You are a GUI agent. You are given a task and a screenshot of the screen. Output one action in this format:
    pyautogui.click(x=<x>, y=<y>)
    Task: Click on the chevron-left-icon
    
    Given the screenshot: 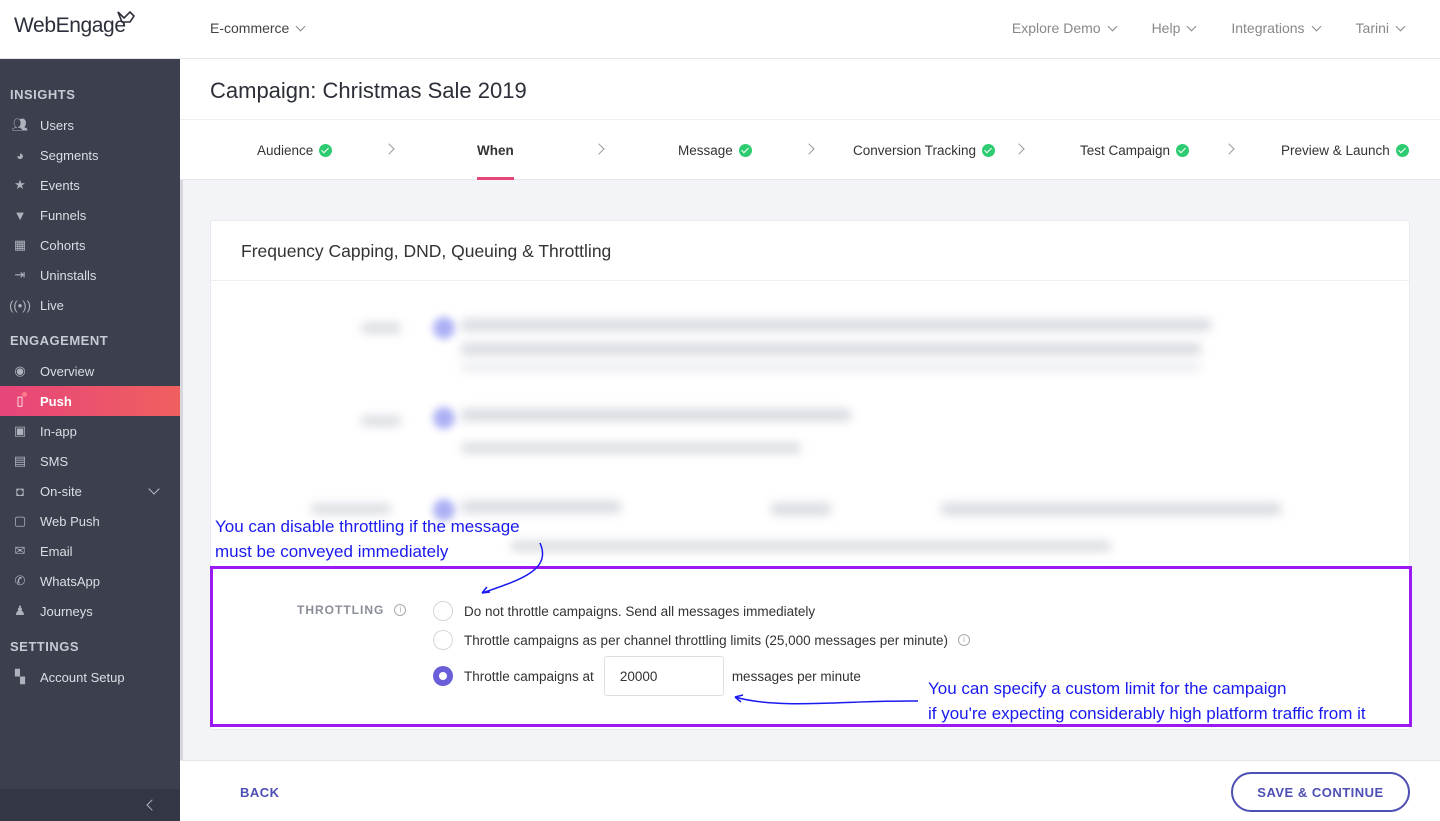 What is the action you would take?
    pyautogui.click(x=152, y=805)
    